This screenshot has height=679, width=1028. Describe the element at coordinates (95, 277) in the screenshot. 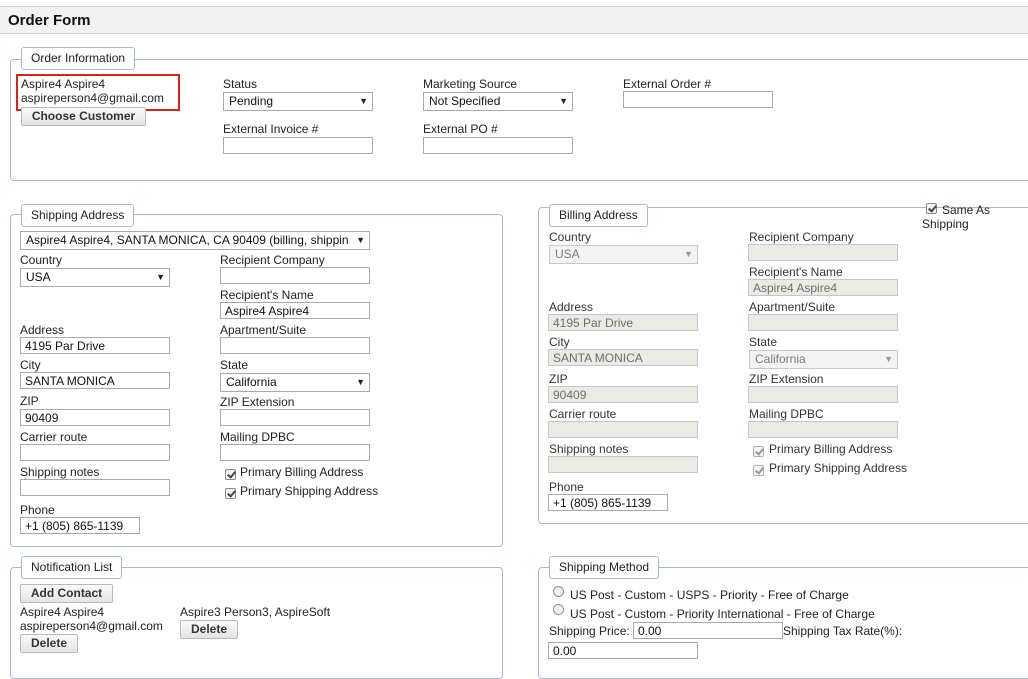

I see `shipping-country-select: USA ▼` at that location.